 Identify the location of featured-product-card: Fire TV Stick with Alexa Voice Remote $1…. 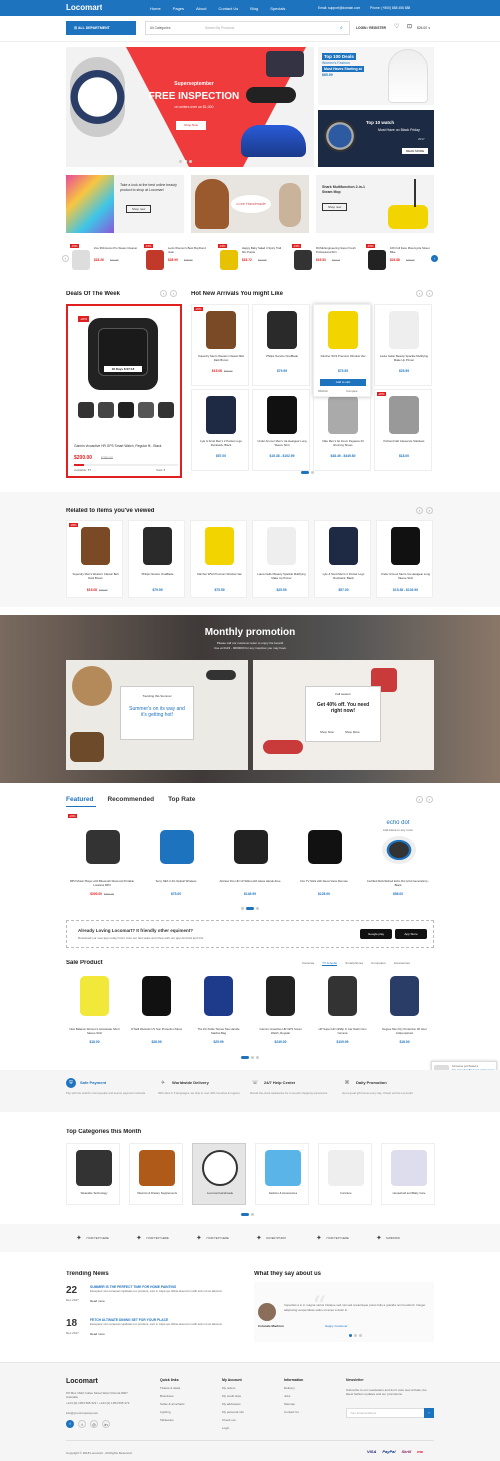
(324, 857).